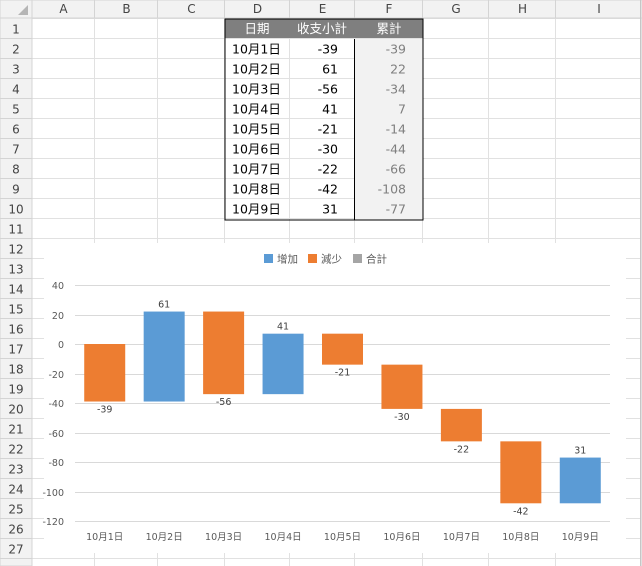  What do you see at coordinates (322, 28) in the screenshot?
I see `table-header-amount: 收支小計` at bounding box center [322, 28].